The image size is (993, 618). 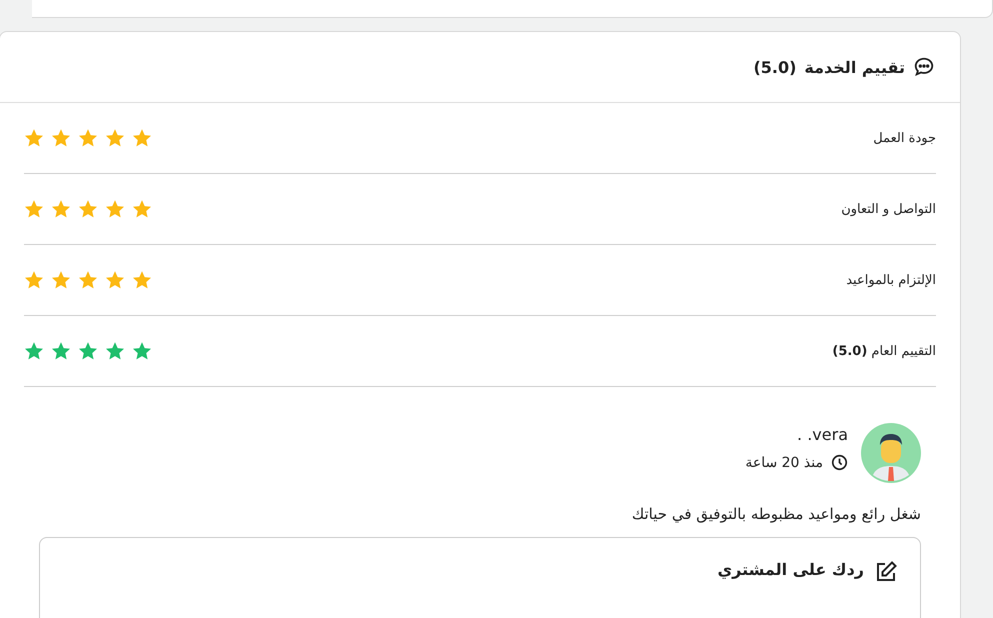 What do you see at coordinates (891, 453) in the screenshot?
I see `avatar-icon` at bounding box center [891, 453].